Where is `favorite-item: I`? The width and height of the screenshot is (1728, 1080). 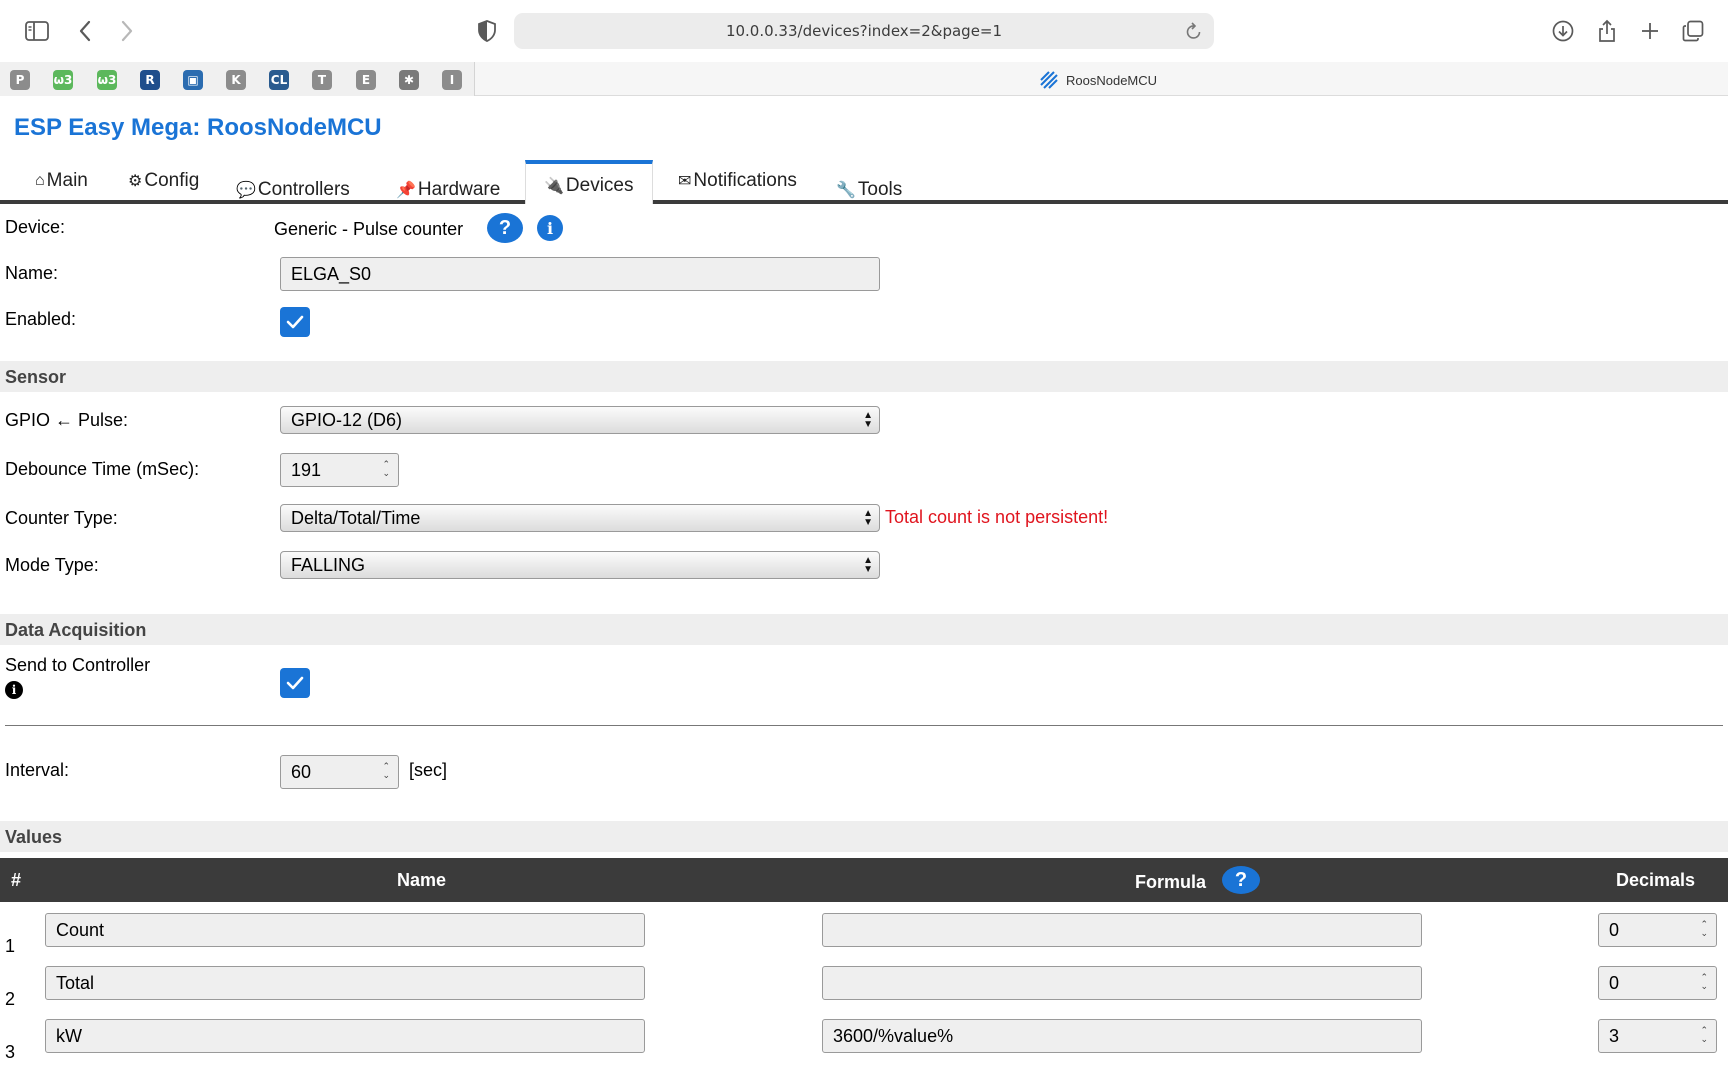
favorite-item: I is located at coordinates (452, 80).